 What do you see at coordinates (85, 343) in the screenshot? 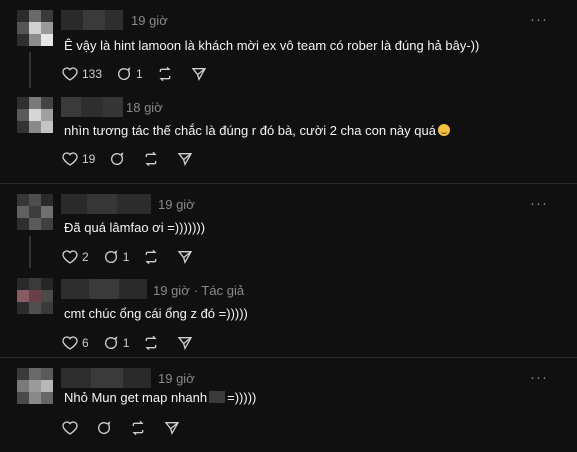
I see `like-count: 6` at bounding box center [85, 343].